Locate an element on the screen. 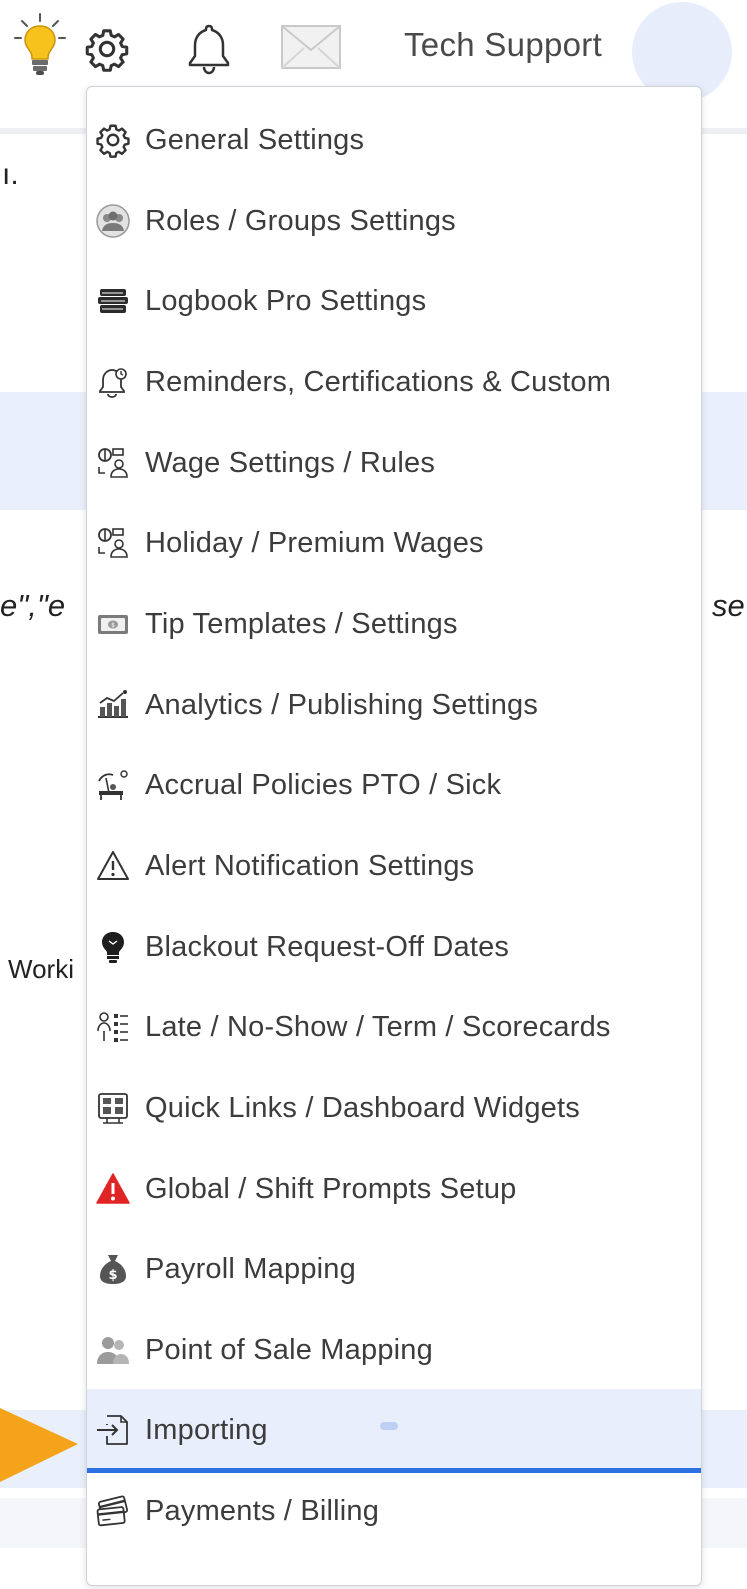 Image resolution: width=747 pixels, height=1589 pixels. menu-item-label: Logbook Pro Settings is located at coordinates (286, 300).